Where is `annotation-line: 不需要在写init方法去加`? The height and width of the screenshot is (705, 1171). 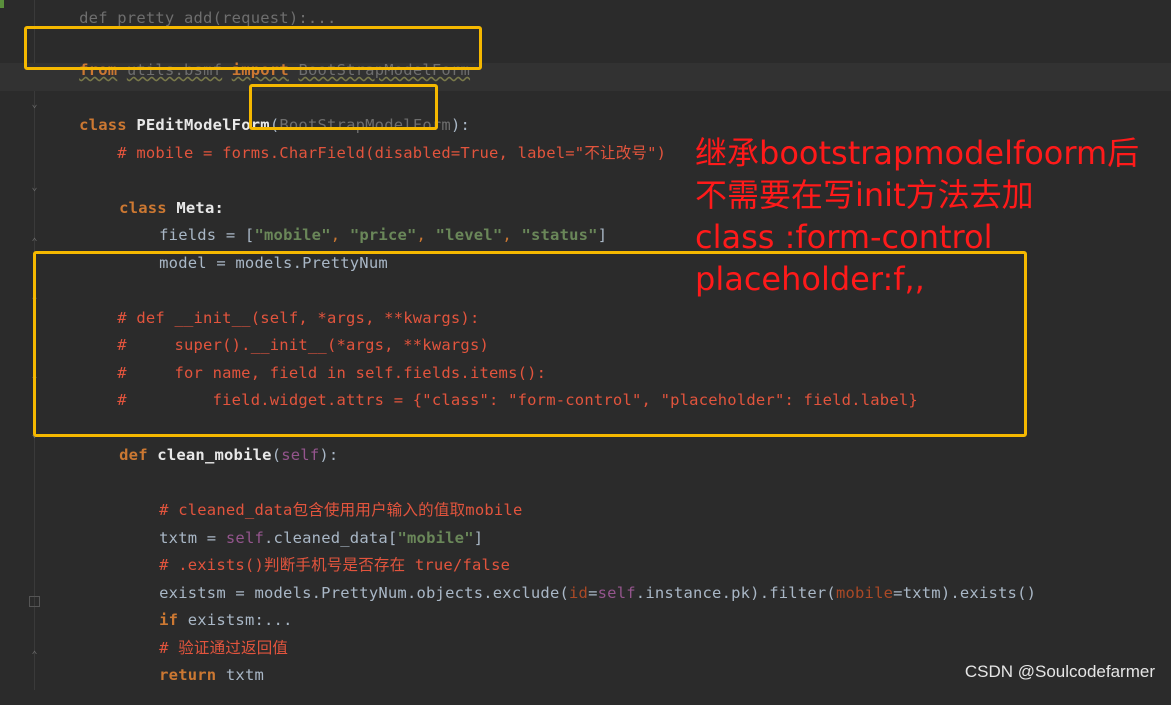 annotation-line: 不需要在写init方法去加 is located at coordinates (864, 195).